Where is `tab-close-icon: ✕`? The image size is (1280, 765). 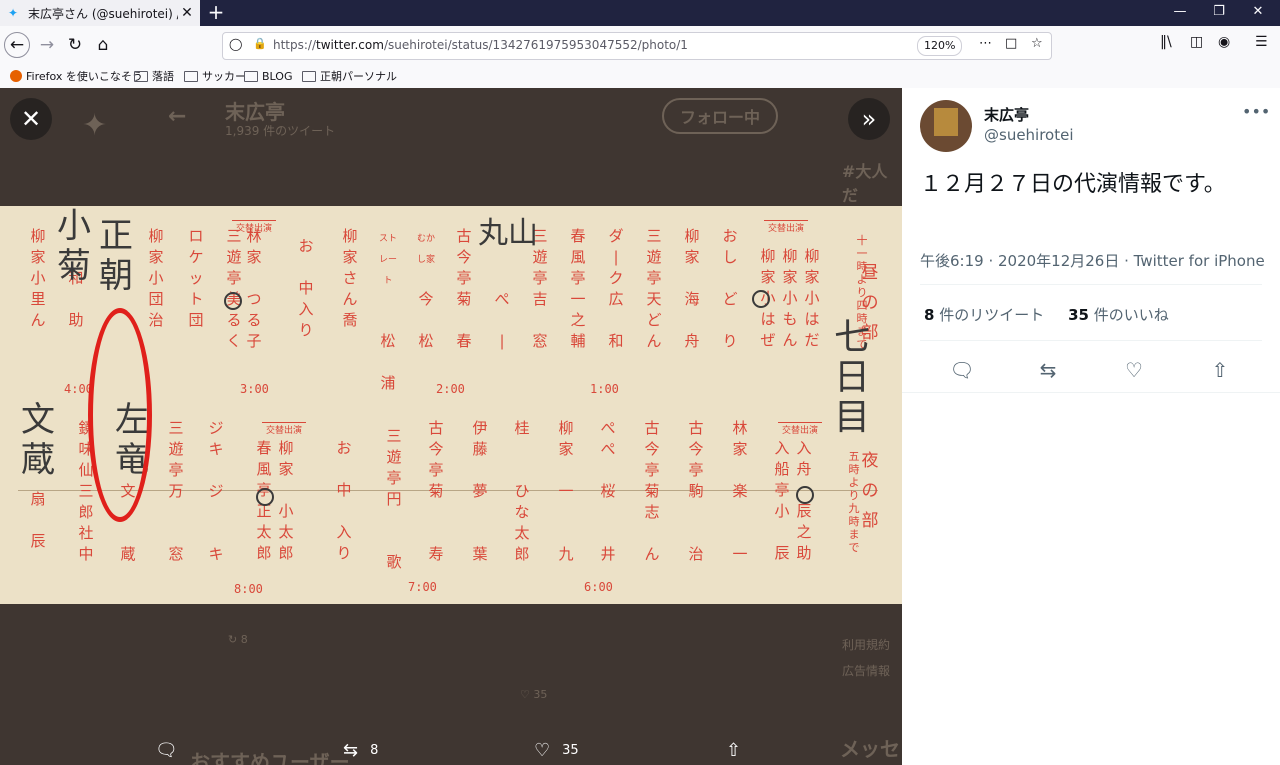
tab-close-icon: ✕ is located at coordinates (187, 13).